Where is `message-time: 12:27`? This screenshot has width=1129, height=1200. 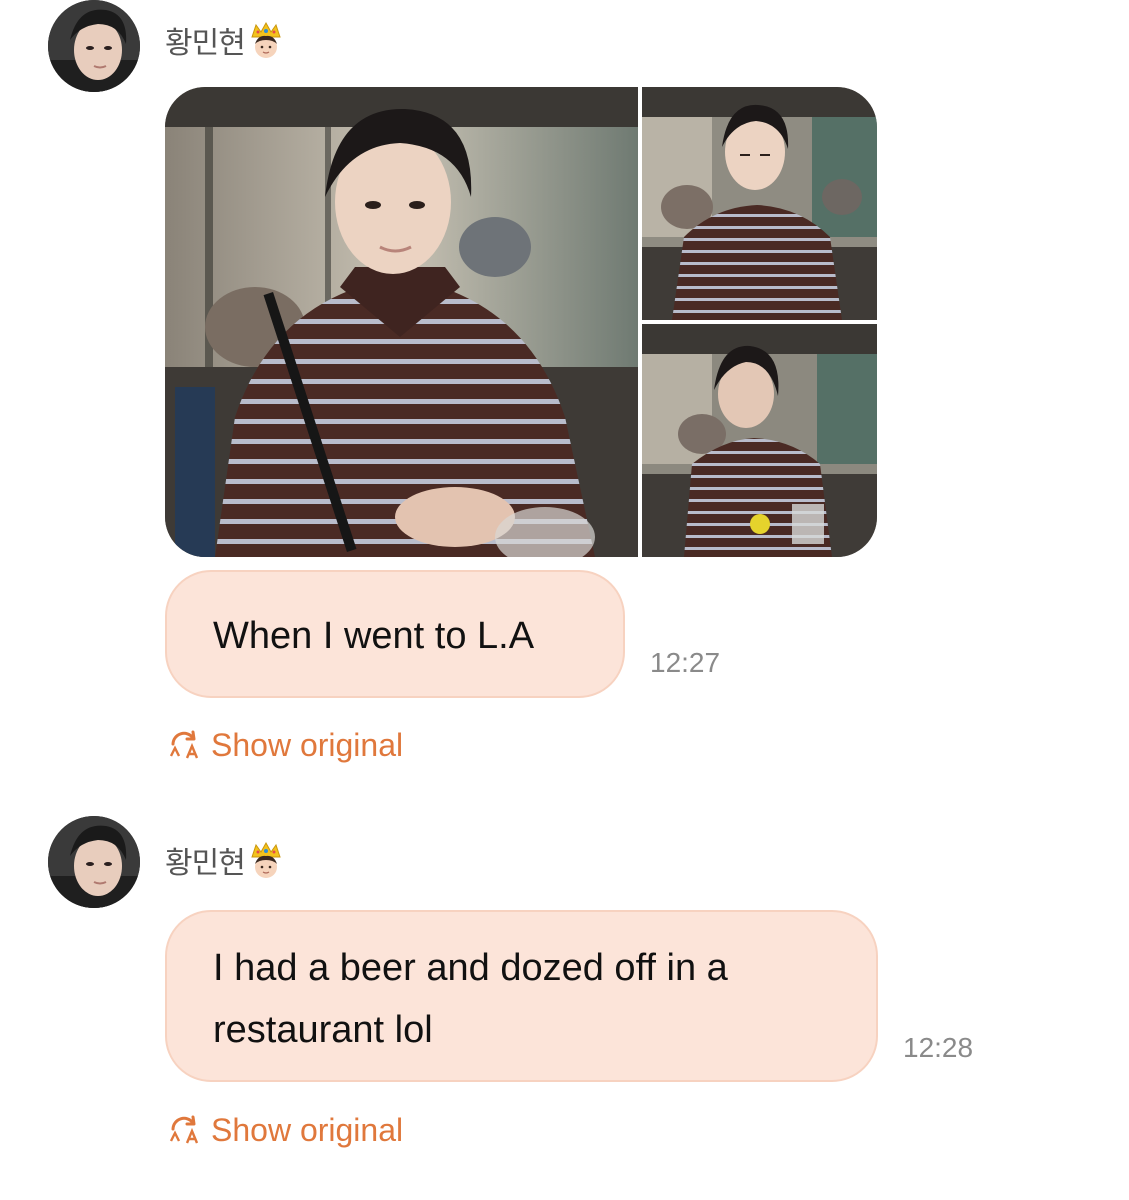 message-time: 12:27 is located at coordinates (685, 662).